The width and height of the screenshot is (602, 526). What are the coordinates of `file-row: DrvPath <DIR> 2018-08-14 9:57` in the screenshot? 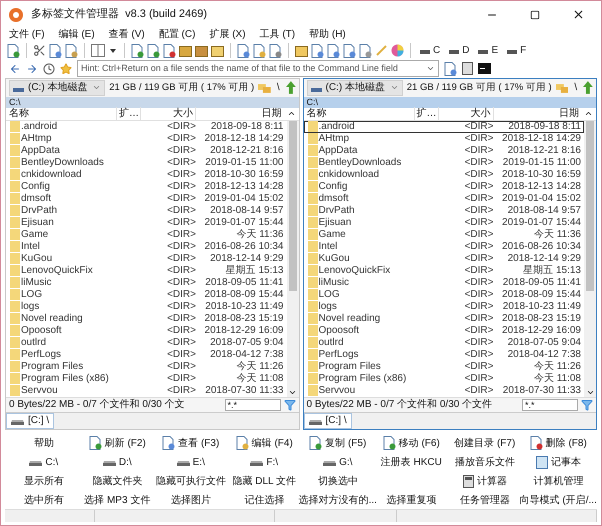 It's located at (146, 210).